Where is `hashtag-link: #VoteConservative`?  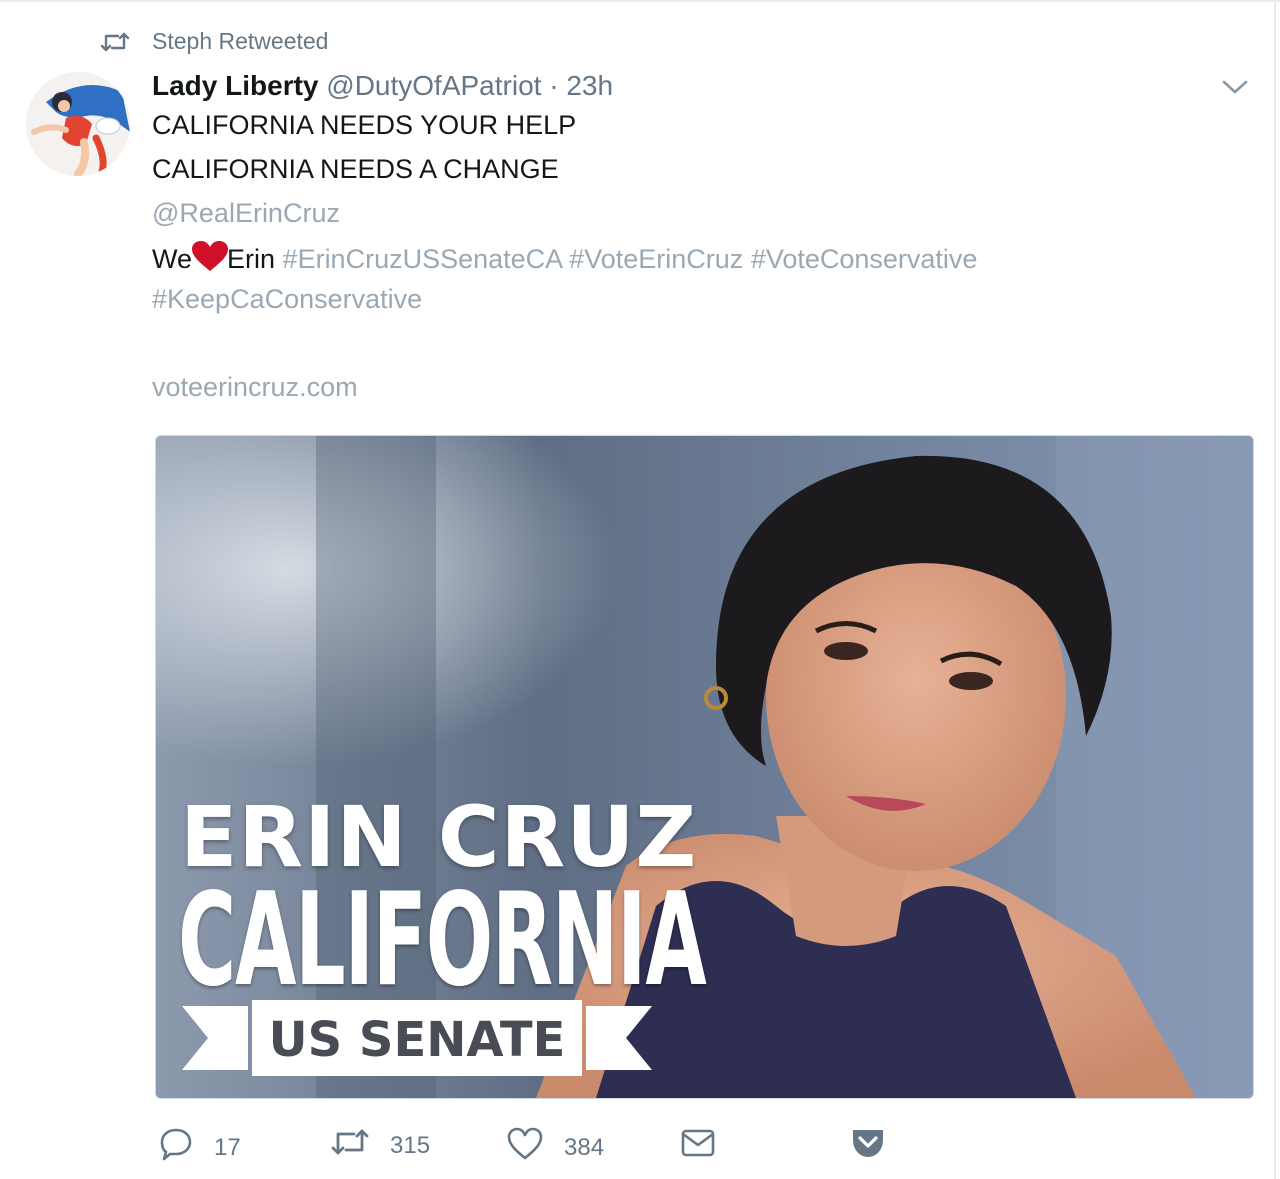 hashtag-link: #VoteConservative is located at coordinates (864, 259).